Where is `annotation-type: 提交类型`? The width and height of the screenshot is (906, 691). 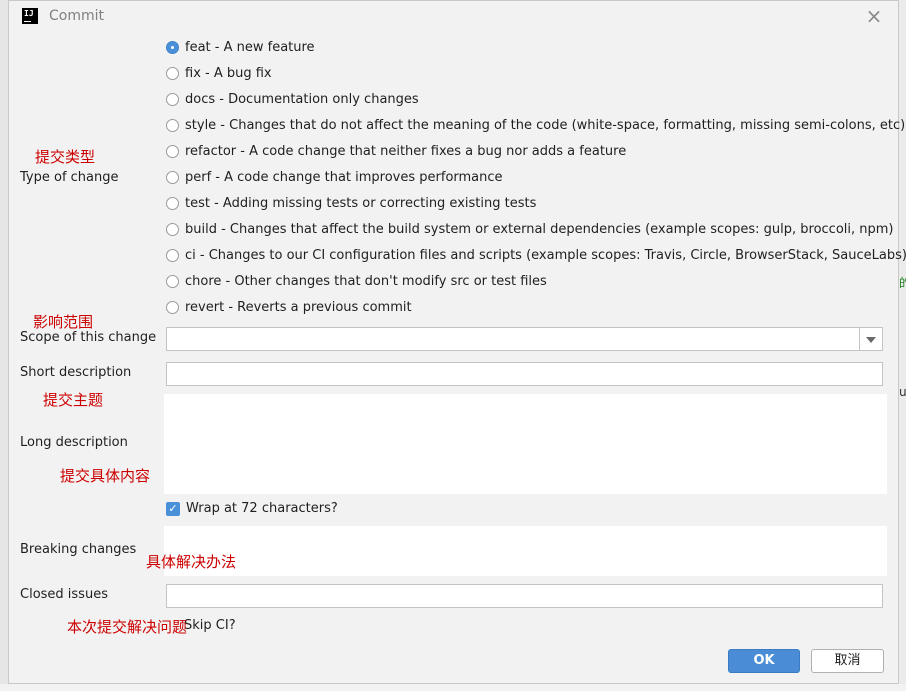 annotation-type: 提交类型 is located at coordinates (65, 157).